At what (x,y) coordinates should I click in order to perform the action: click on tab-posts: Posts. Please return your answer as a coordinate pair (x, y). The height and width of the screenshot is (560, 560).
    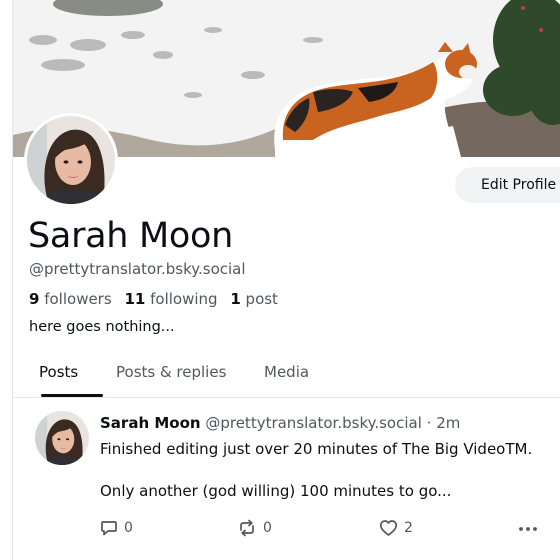
    Looking at the image, I should click on (58, 372).